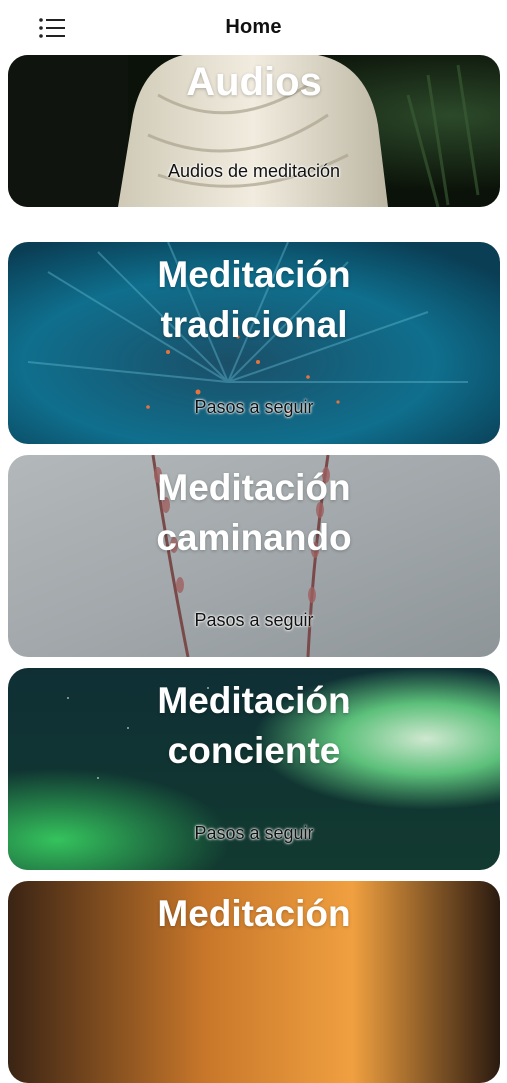  What do you see at coordinates (254, 299) in the screenshot?
I see `card-title: Meditación tradicional` at bounding box center [254, 299].